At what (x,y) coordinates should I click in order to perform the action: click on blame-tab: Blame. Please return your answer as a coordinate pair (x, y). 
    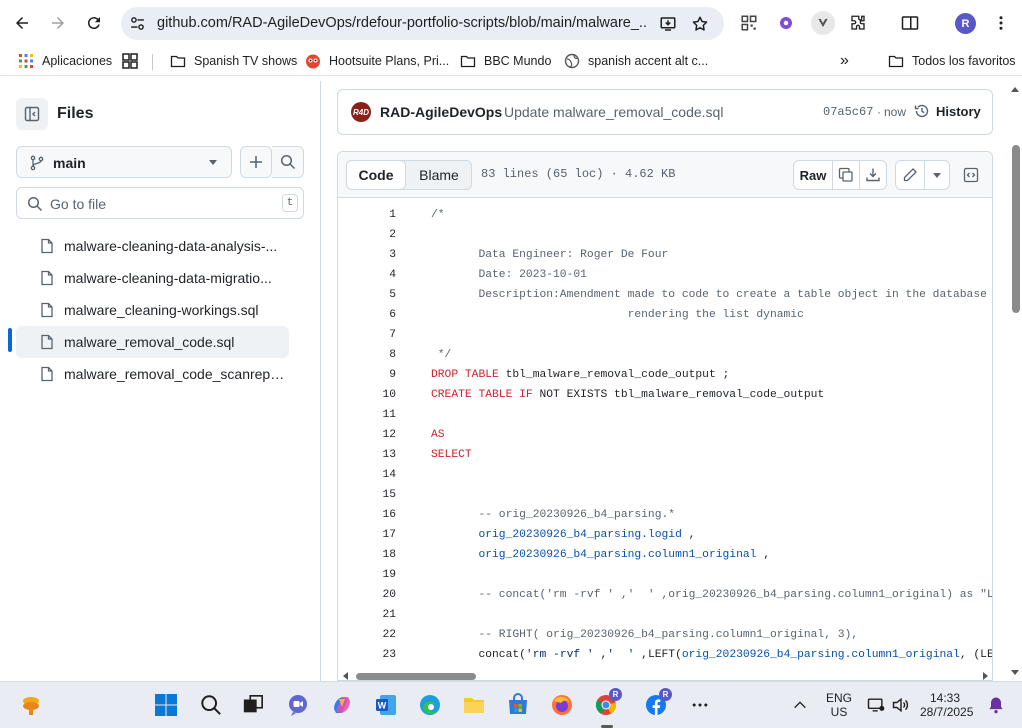
    Looking at the image, I should click on (439, 175).